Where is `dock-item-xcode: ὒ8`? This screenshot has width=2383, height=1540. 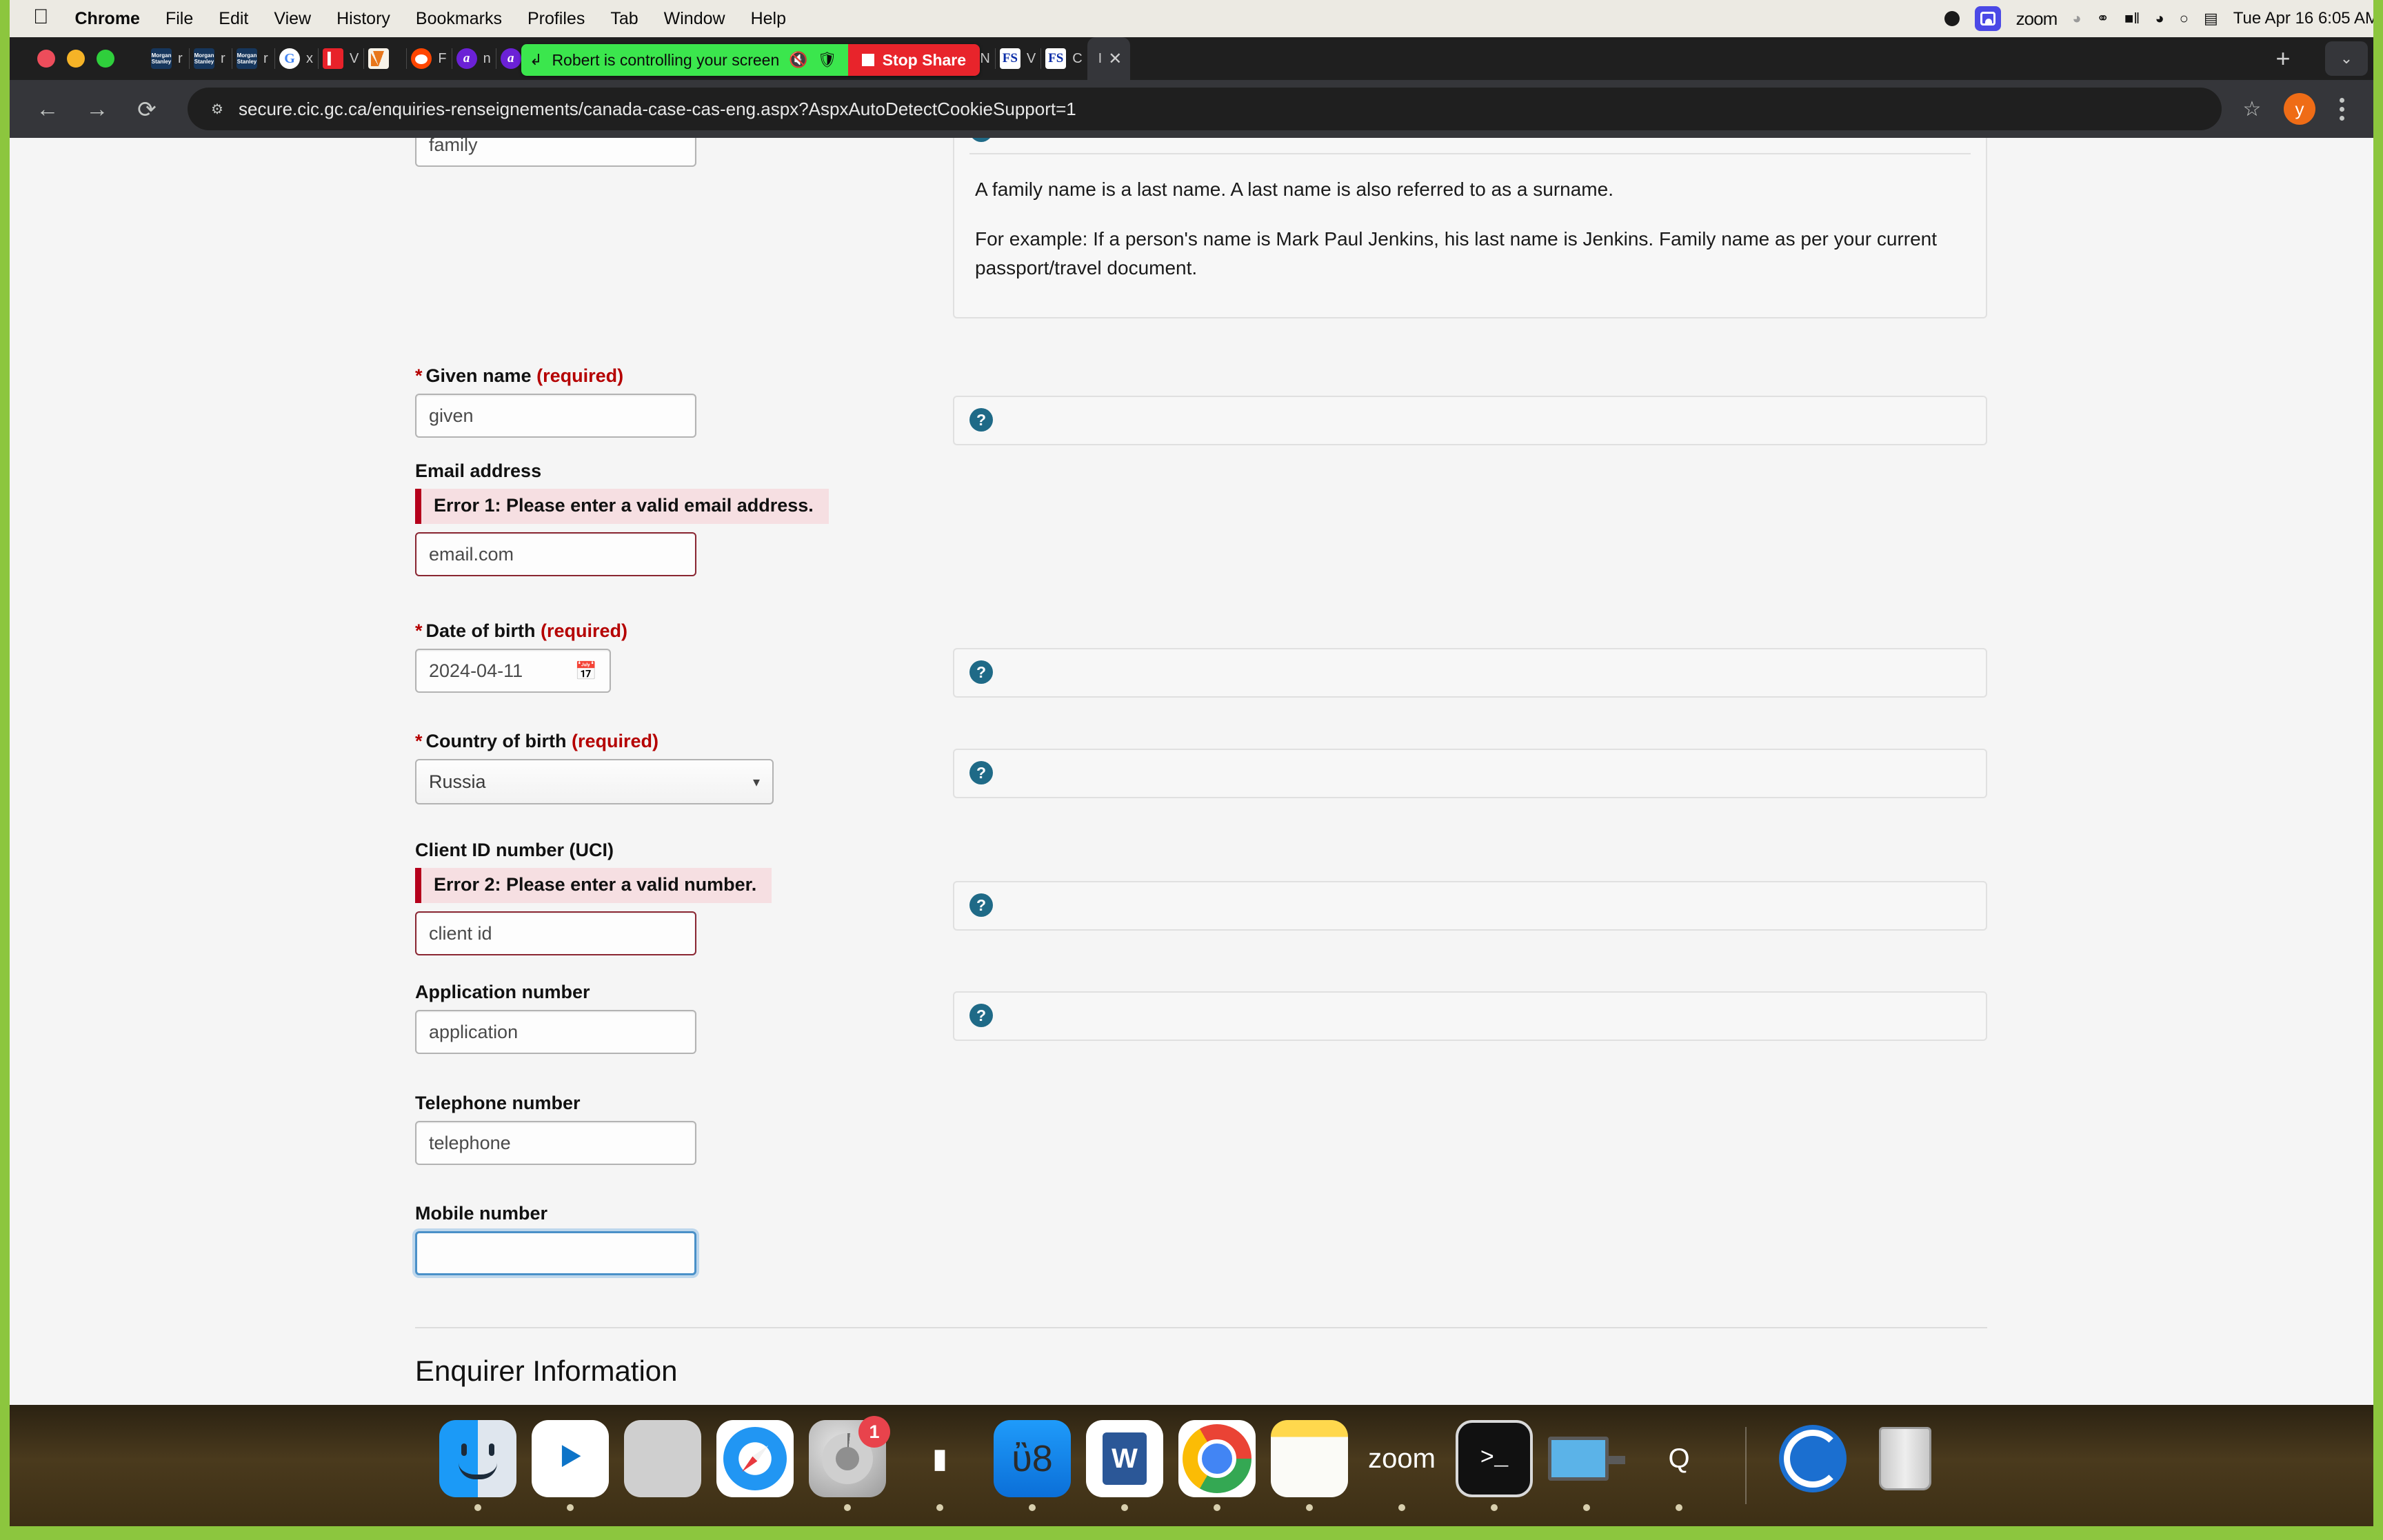 dock-item-xcode: ὒ8 is located at coordinates (1032, 1466).